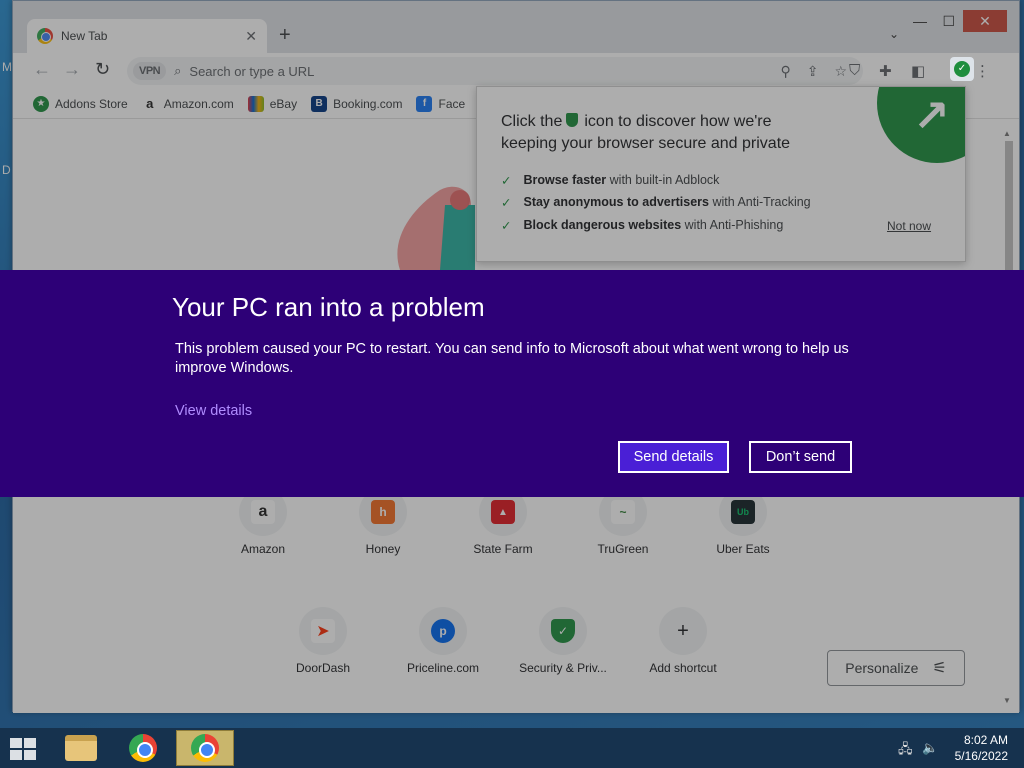 This screenshot has height=768, width=1024. I want to click on tab-title: New Tab, so click(84, 36).